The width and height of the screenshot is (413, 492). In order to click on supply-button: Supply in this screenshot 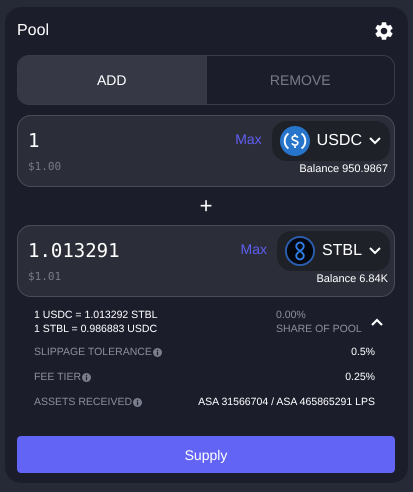, I will do `click(206, 454)`.